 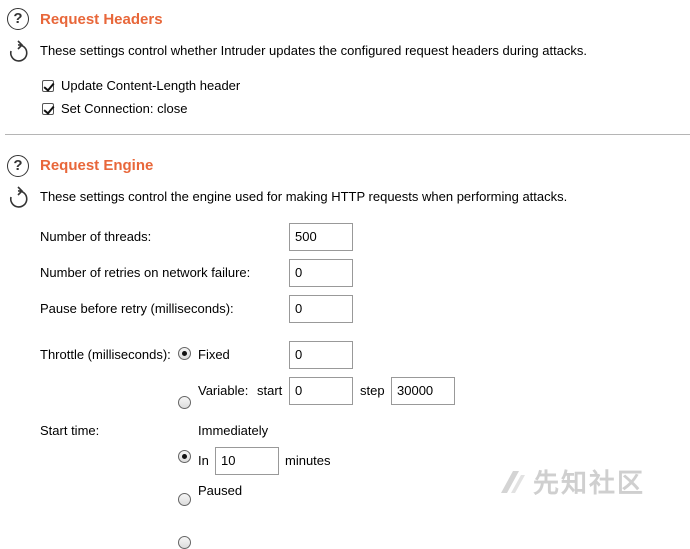 What do you see at coordinates (105, 354) in the screenshot?
I see `throttle-label: Throttle (milliseconds):` at bounding box center [105, 354].